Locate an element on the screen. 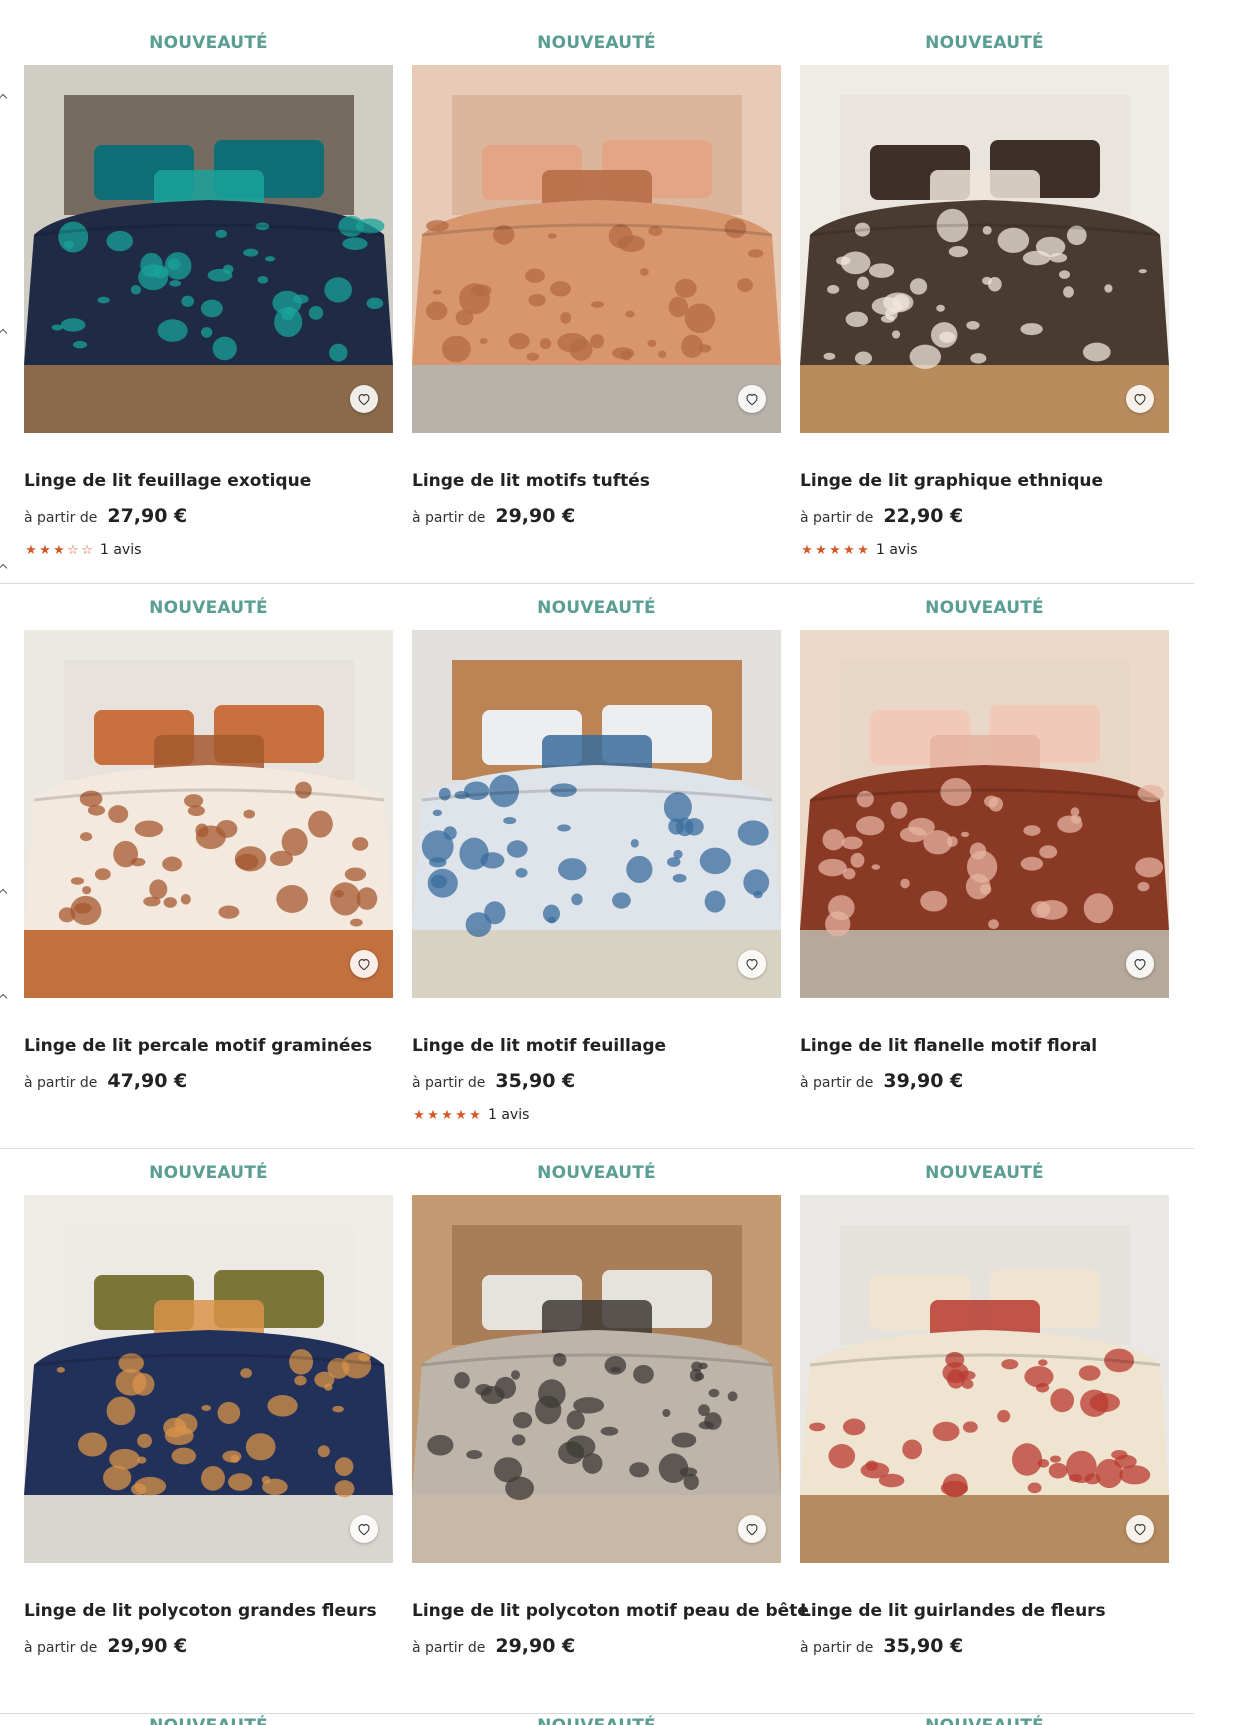  price-line: à partir de 27,90 € is located at coordinates (105, 516).